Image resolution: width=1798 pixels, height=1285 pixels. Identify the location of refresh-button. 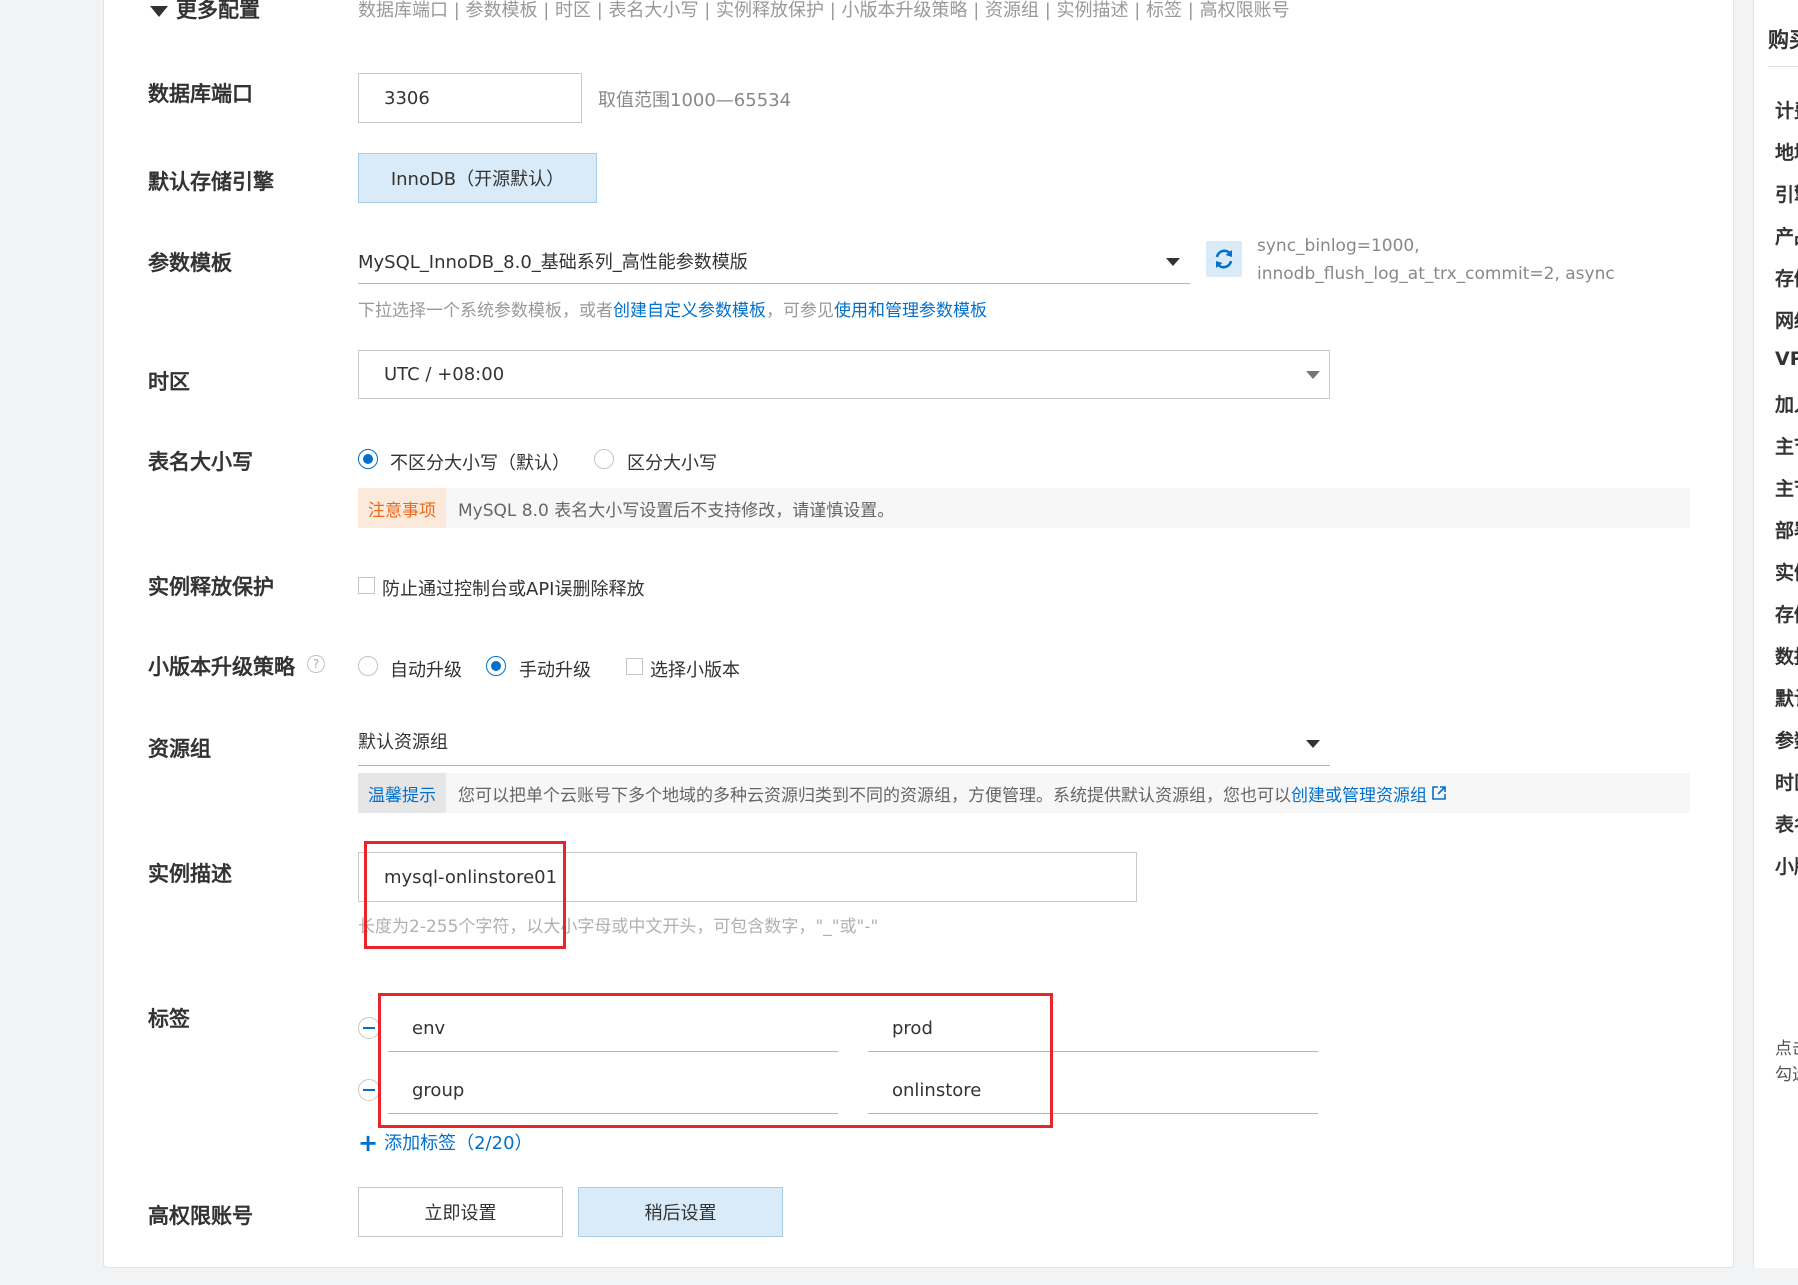
(1224, 259).